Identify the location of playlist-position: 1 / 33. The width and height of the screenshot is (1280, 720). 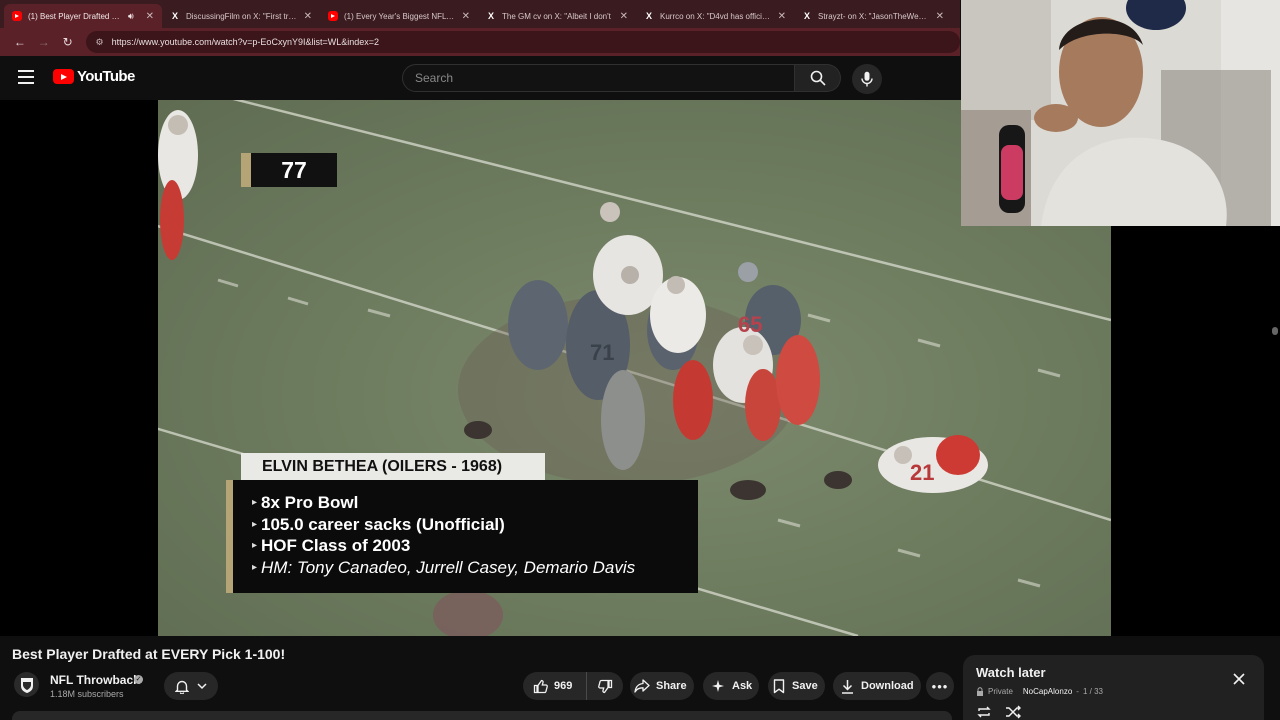
(1092, 691).